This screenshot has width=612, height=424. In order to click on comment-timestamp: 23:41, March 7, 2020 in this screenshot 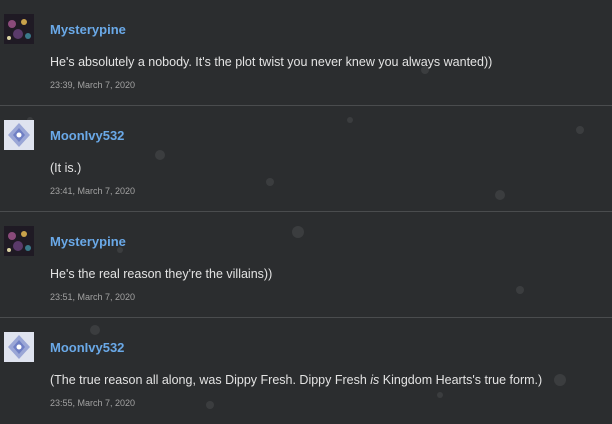, I will do `click(92, 191)`.